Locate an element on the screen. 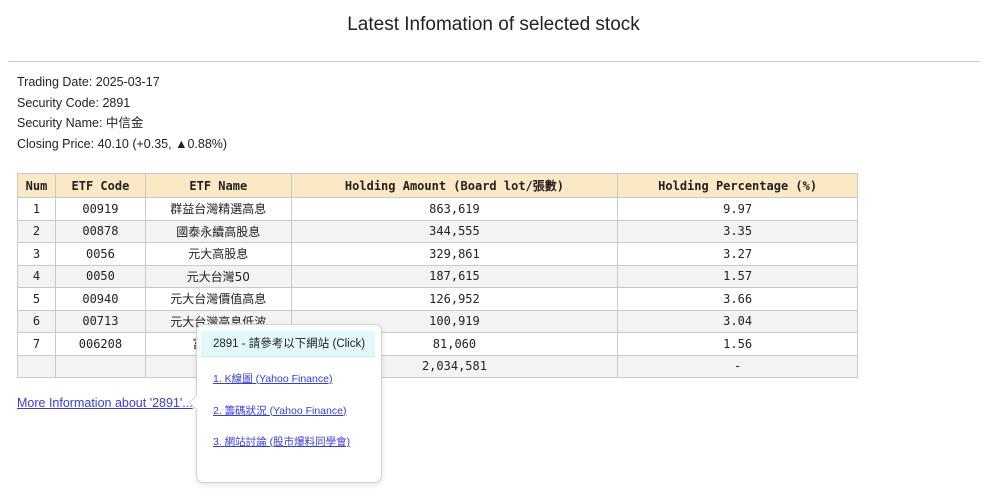  cell-holding-percentage: 3.35 is located at coordinates (737, 231).